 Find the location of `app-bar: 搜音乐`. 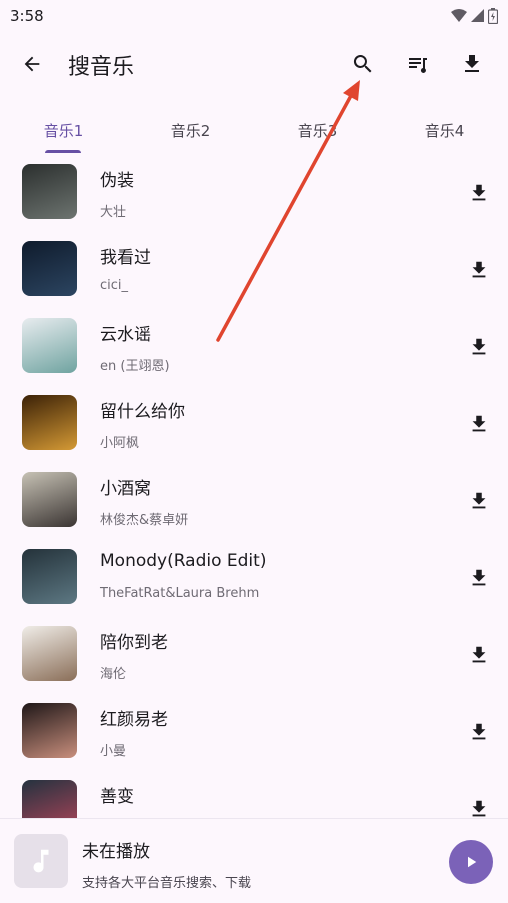

app-bar: 搜音乐 is located at coordinates (254, 64).